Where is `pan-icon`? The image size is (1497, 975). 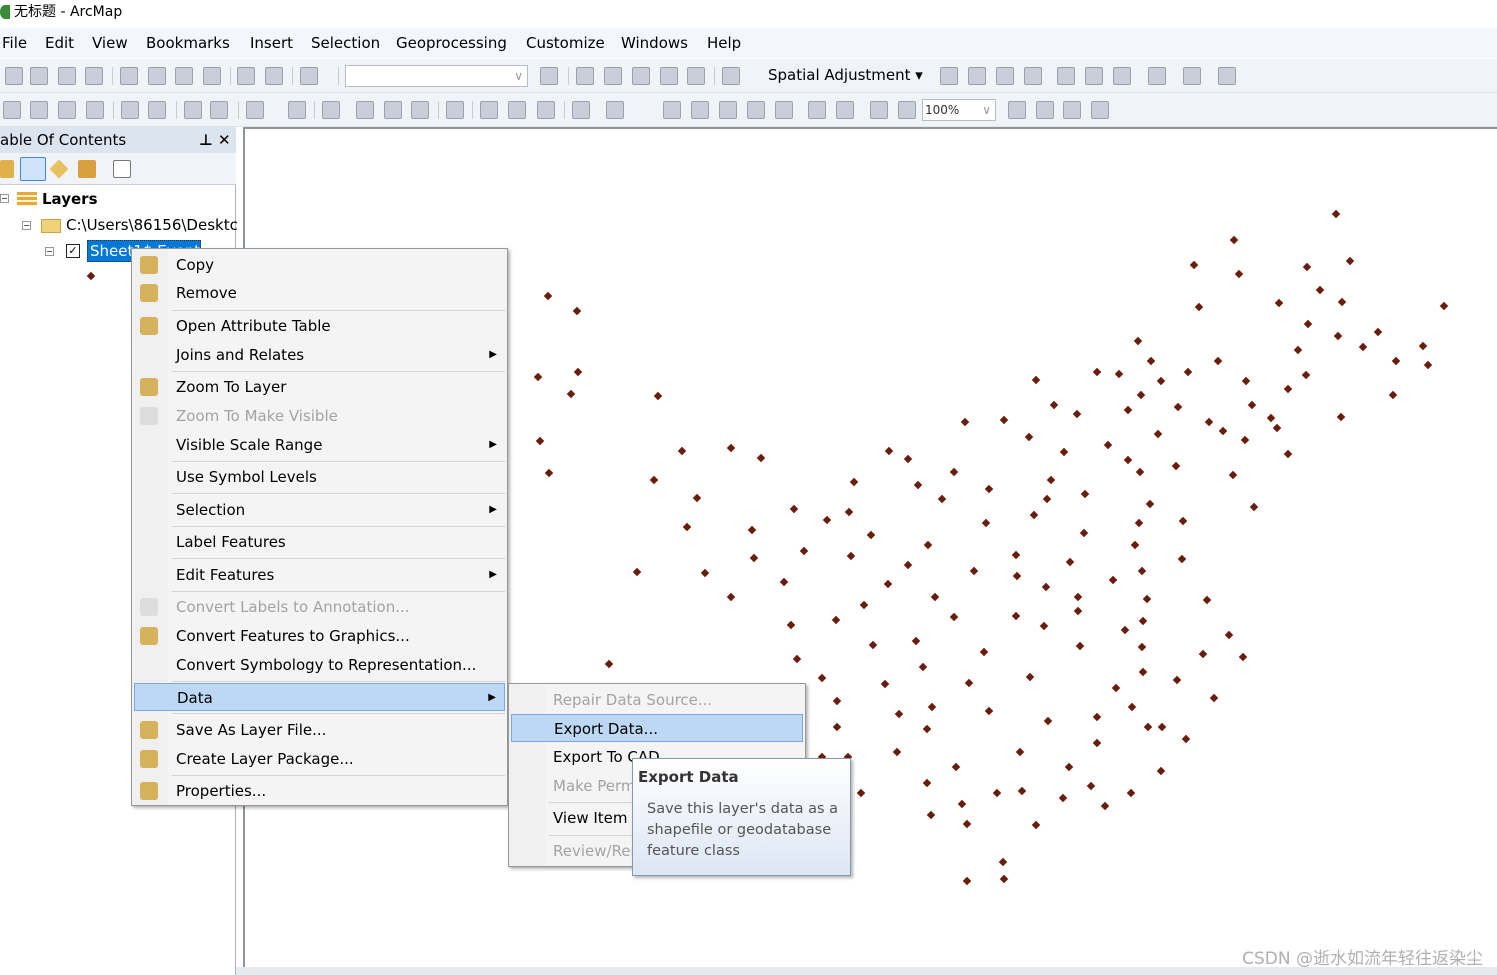 pan-icon is located at coordinates (67, 110).